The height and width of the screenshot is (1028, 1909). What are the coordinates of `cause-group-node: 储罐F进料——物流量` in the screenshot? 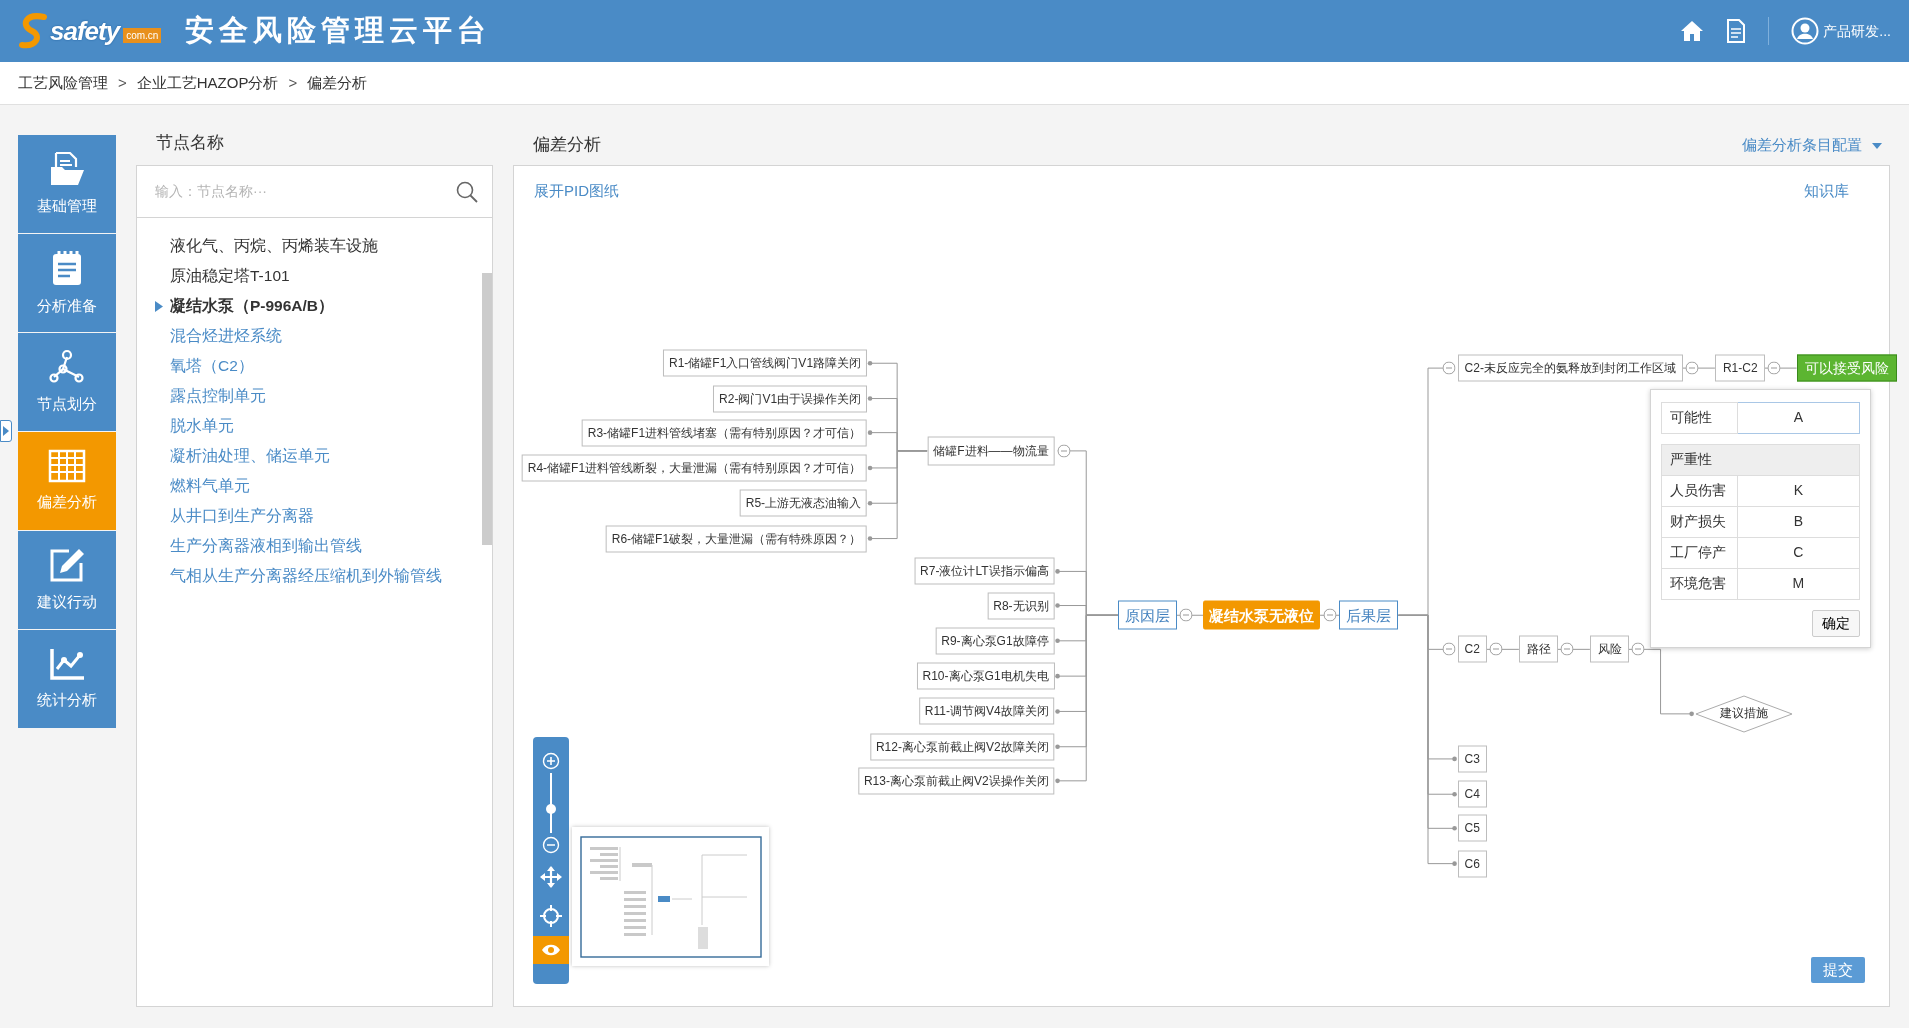 It's located at (991, 451).